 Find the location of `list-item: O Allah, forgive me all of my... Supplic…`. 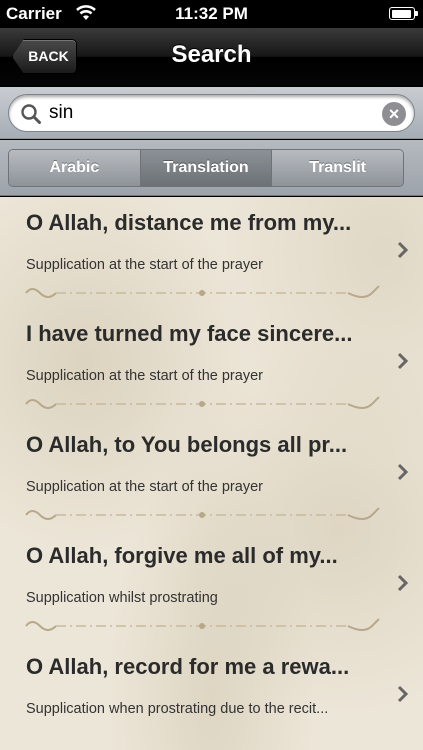

list-item: O Allah, forgive me all of my... Supplic… is located at coordinates (211, 585).